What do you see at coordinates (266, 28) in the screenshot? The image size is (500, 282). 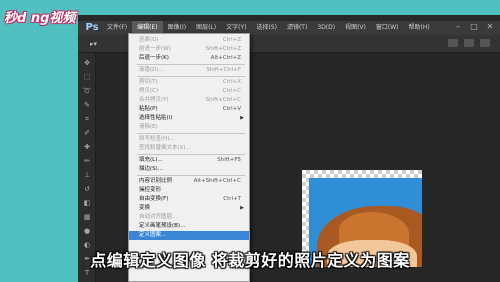 I see `menu-5: 选择(S)` at bounding box center [266, 28].